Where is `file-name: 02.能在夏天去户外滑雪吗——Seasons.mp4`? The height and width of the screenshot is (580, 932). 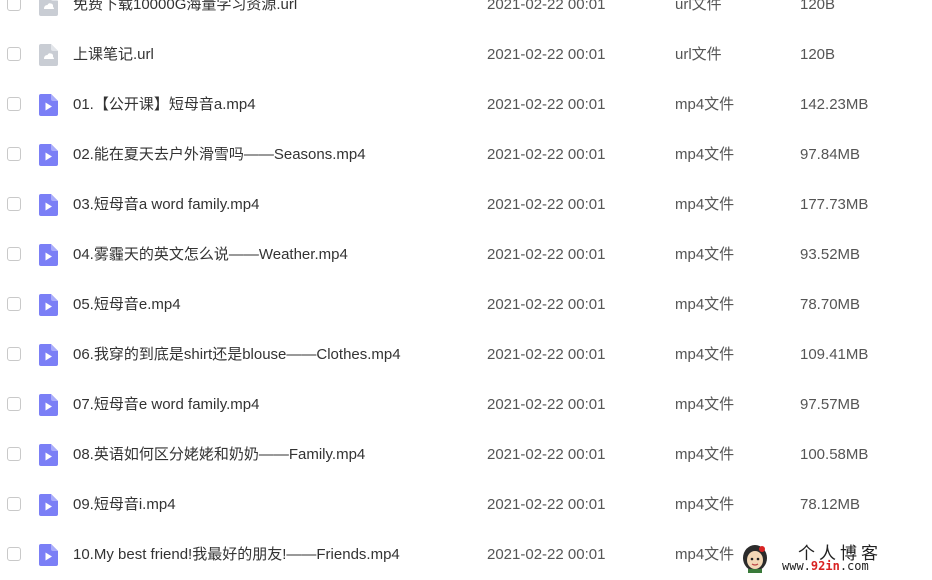 file-name: 02.能在夏天去户外滑雪吗——Seasons.mp4 is located at coordinates (219, 155).